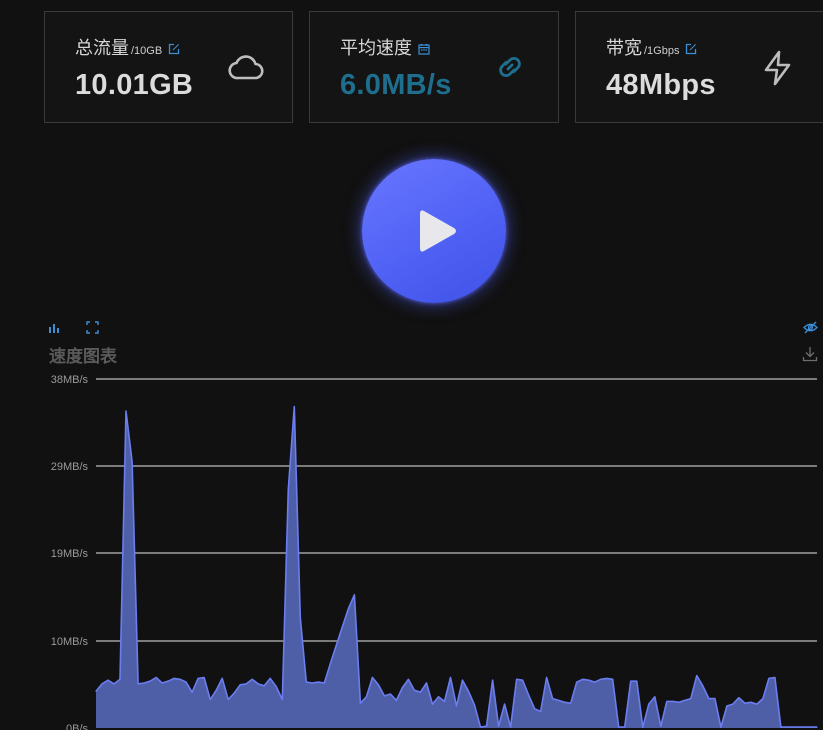 Image resolution: width=823 pixels, height=730 pixels. Describe the element at coordinates (624, 48) in the screenshot. I see `stat-label: 带宽` at that location.